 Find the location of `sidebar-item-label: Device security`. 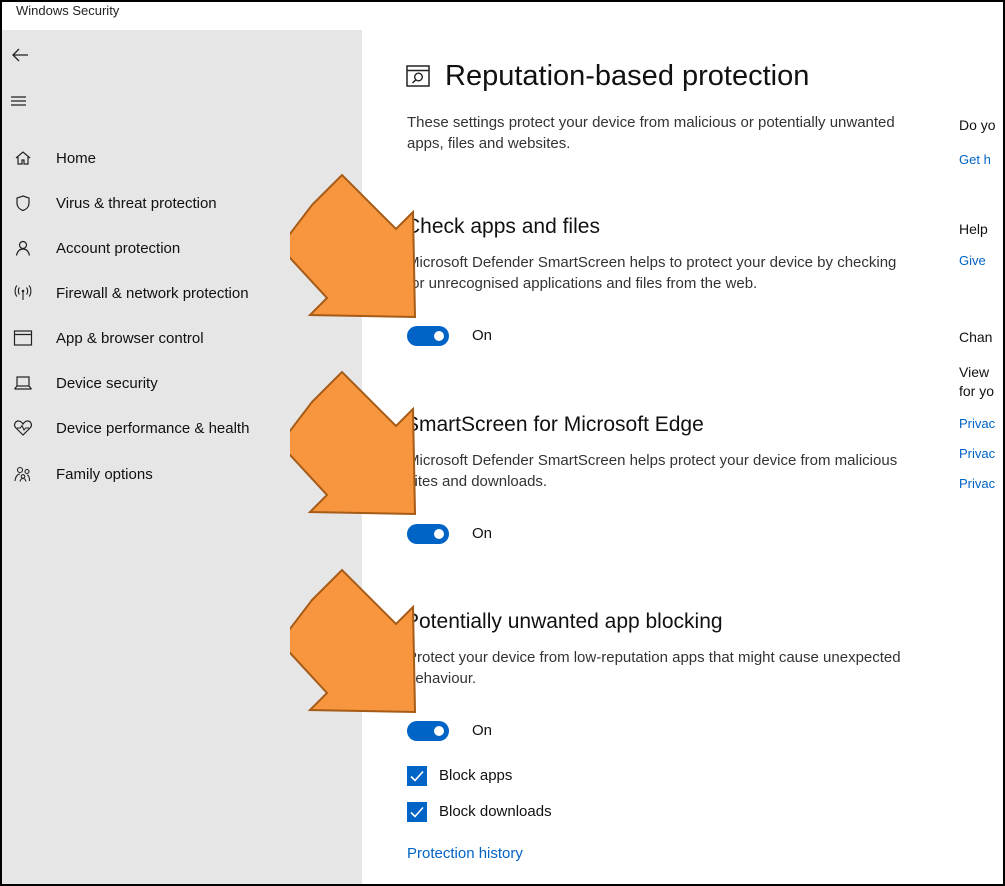

sidebar-item-label: Device security is located at coordinates (107, 383).